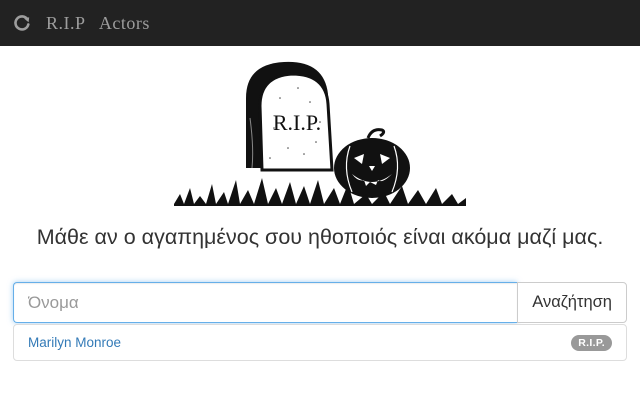  I want to click on list-item: Marilyn Monroe R.I.P., so click(320, 342).